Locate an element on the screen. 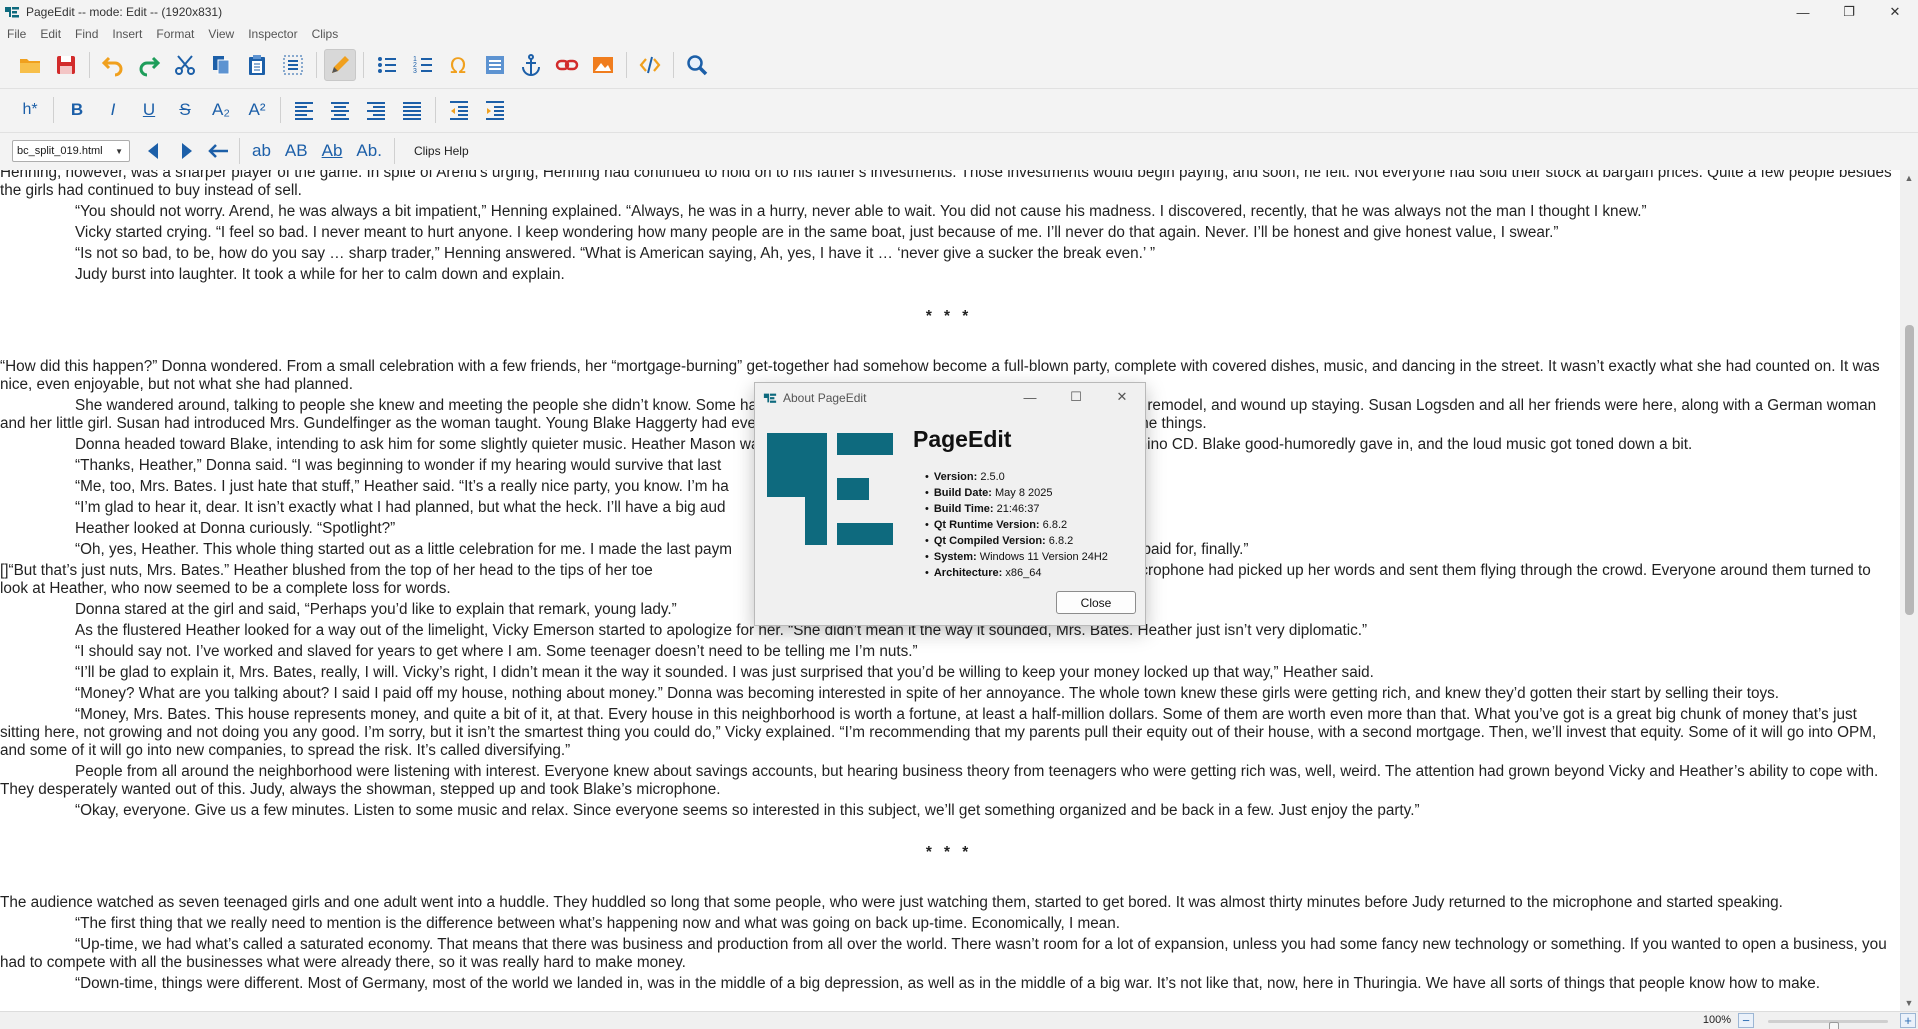  clip-sentencecase-button: Ab. is located at coordinates (369, 151).